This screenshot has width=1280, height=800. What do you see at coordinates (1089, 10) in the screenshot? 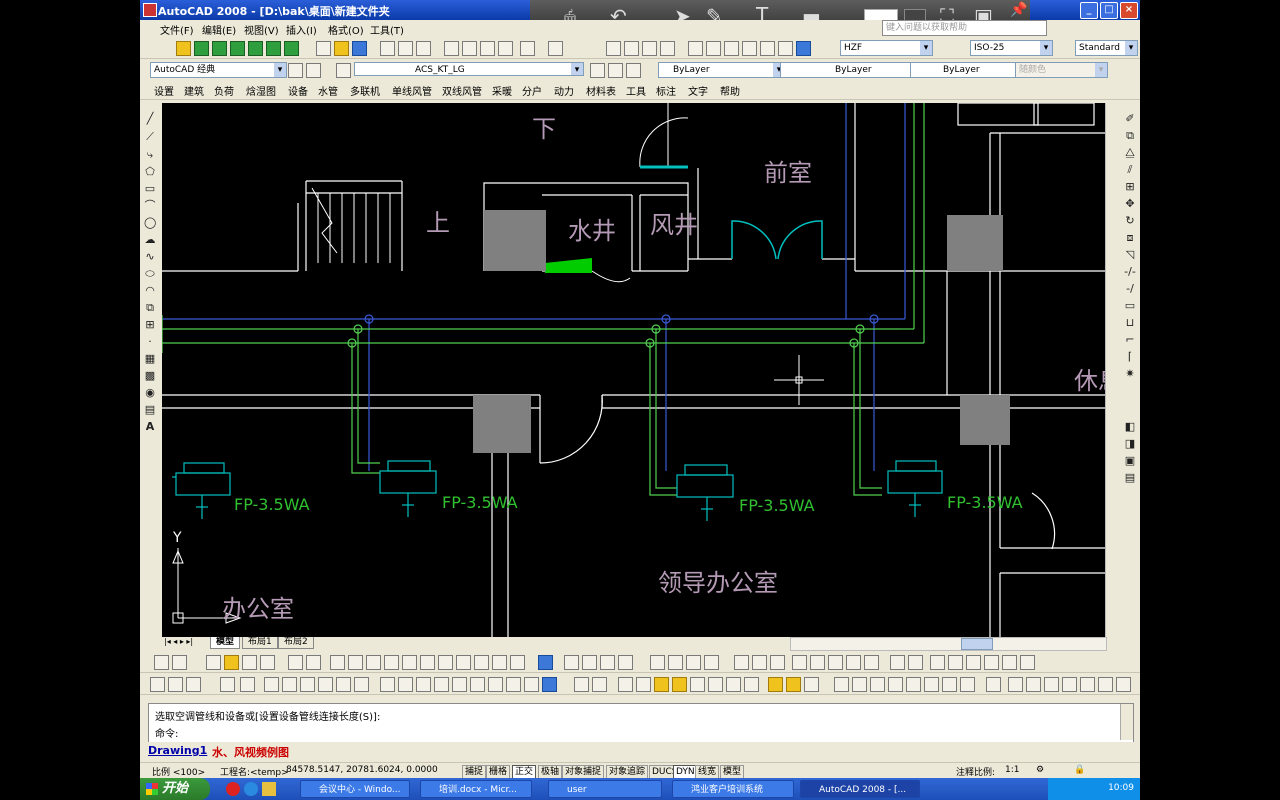
I see `minimize-button: _` at bounding box center [1089, 10].